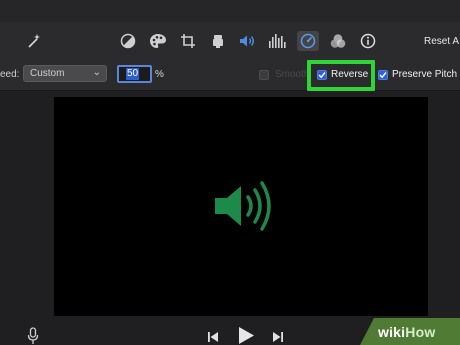 The height and width of the screenshot is (345, 460). Describe the element at coordinates (246, 335) in the screenshot. I see `play-icon` at that location.